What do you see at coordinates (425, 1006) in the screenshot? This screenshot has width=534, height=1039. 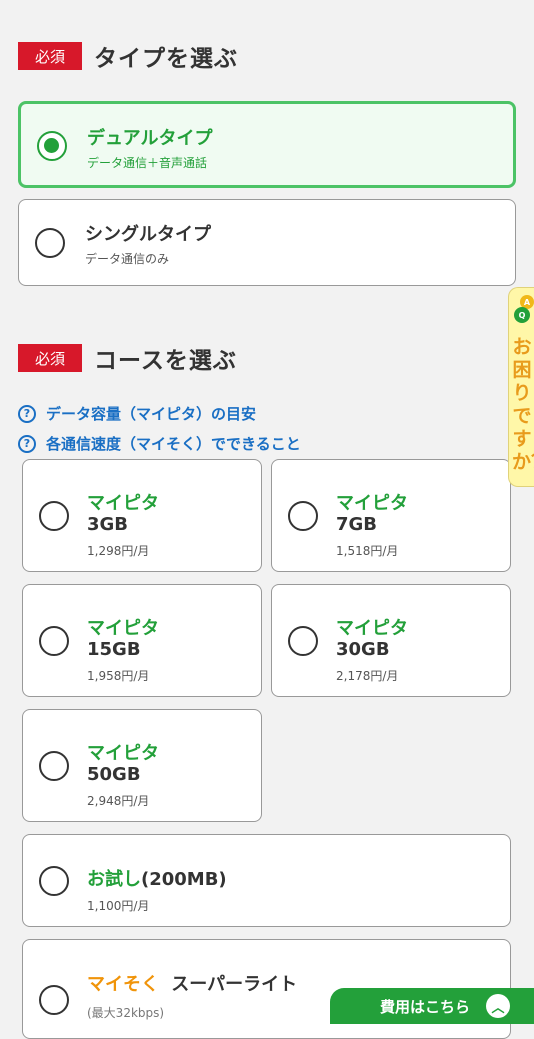 I see `cost-label: 費用はこちら` at bounding box center [425, 1006].